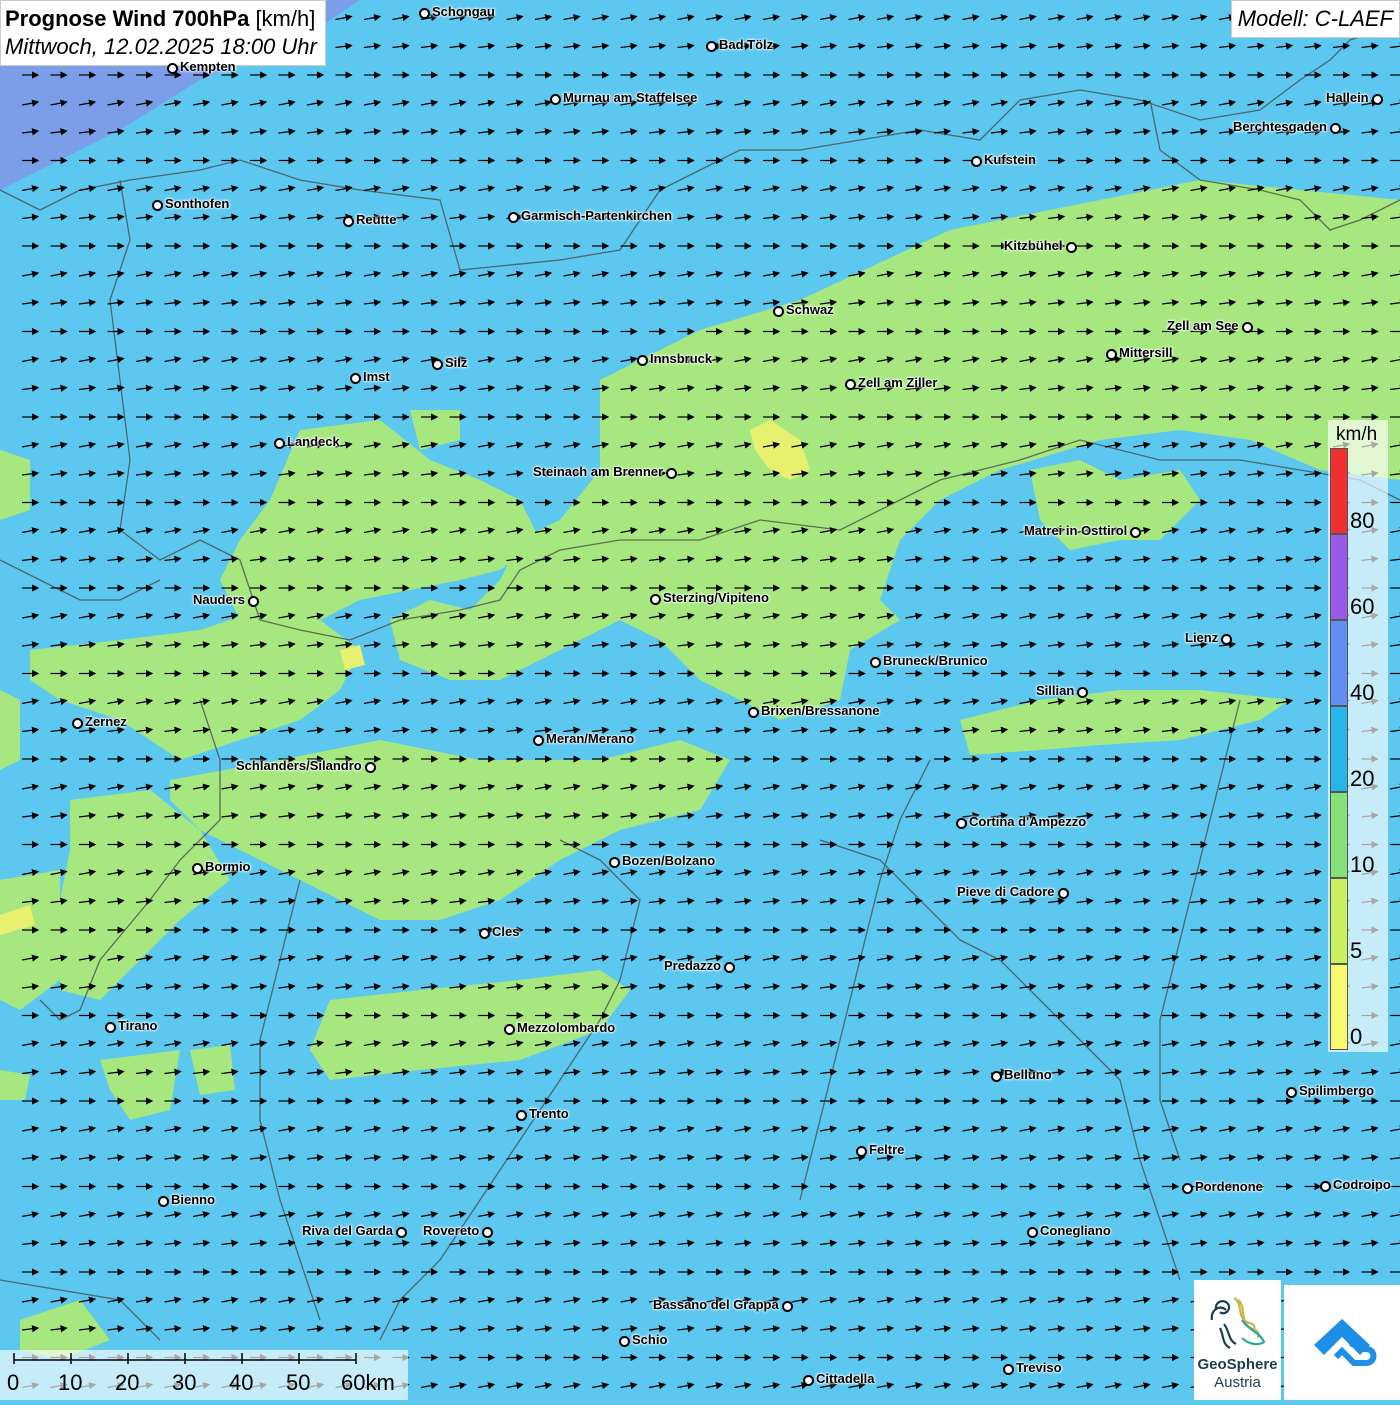 This screenshot has height=1405, width=1400. What do you see at coordinates (1075, 1230) in the screenshot?
I see `city-label: Conegliano` at bounding box center [1075, 1230].